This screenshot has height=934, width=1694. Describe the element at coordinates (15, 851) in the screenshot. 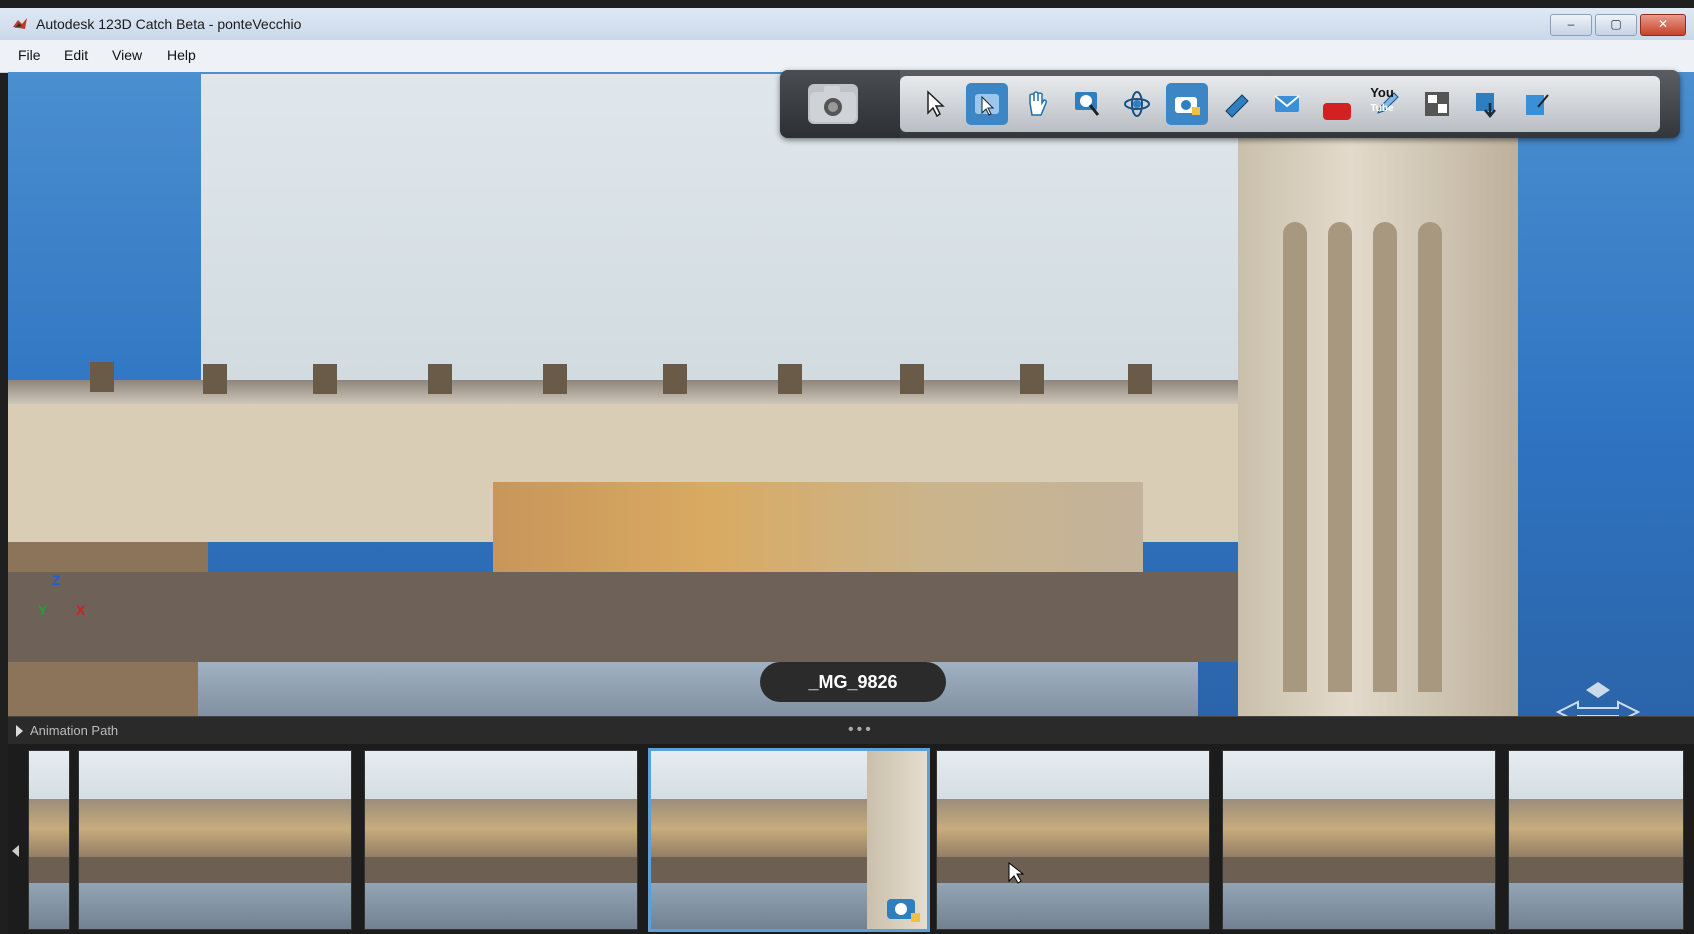

I see `filmstrip-scroll-left-icon` at that location.